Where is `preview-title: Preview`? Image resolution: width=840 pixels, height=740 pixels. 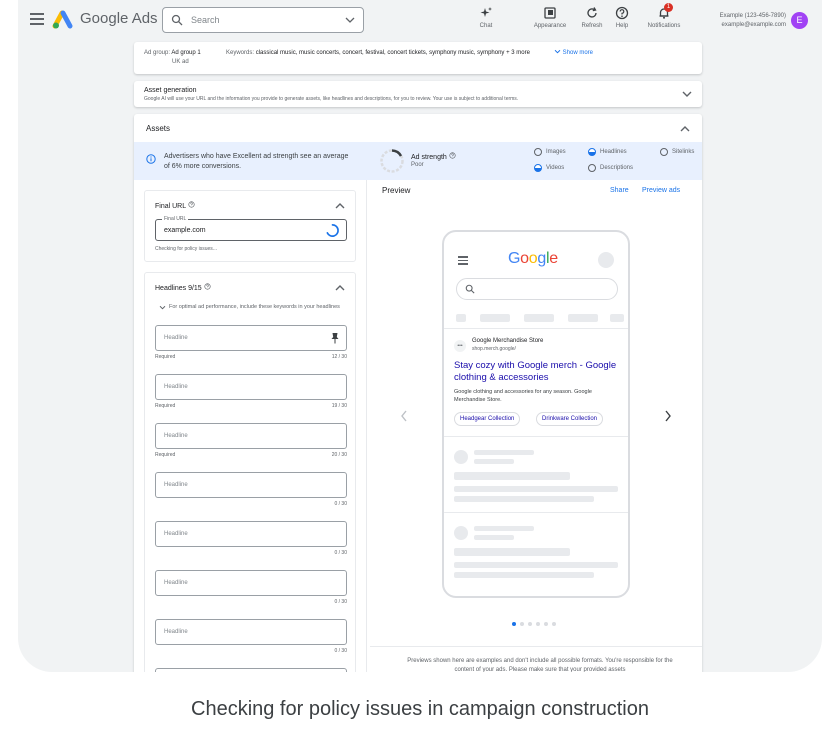
preview-title: Preview is located at coordinates (396, 190).